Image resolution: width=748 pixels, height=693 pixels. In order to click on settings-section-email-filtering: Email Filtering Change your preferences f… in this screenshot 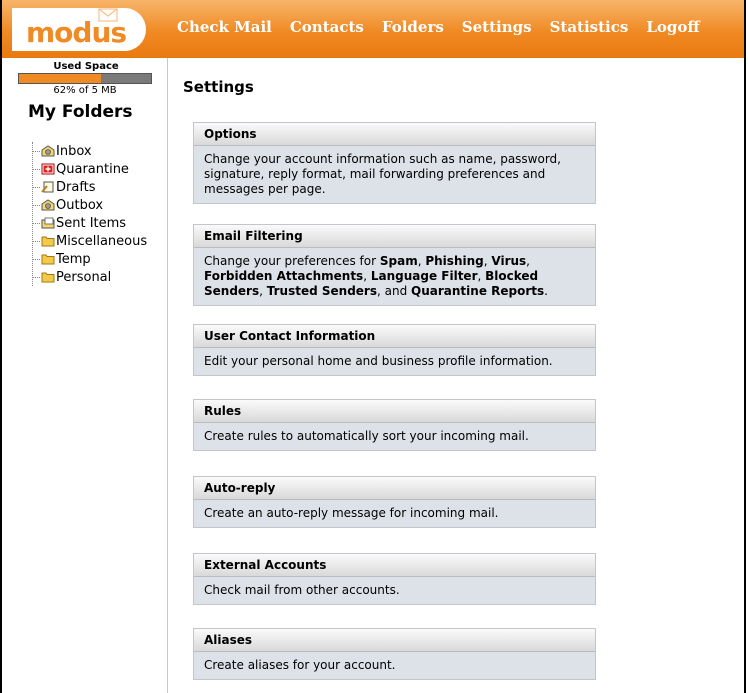, I will do `click(394, 265)`.